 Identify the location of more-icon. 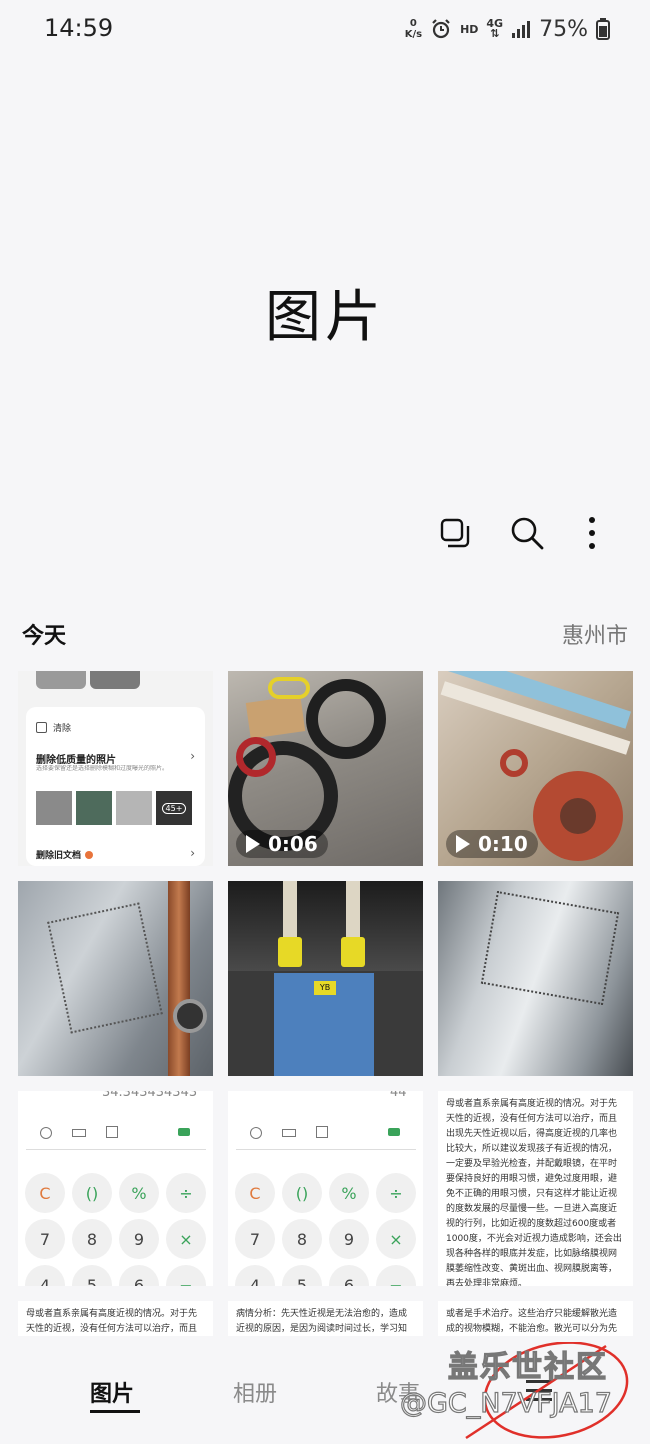
(592, 533).